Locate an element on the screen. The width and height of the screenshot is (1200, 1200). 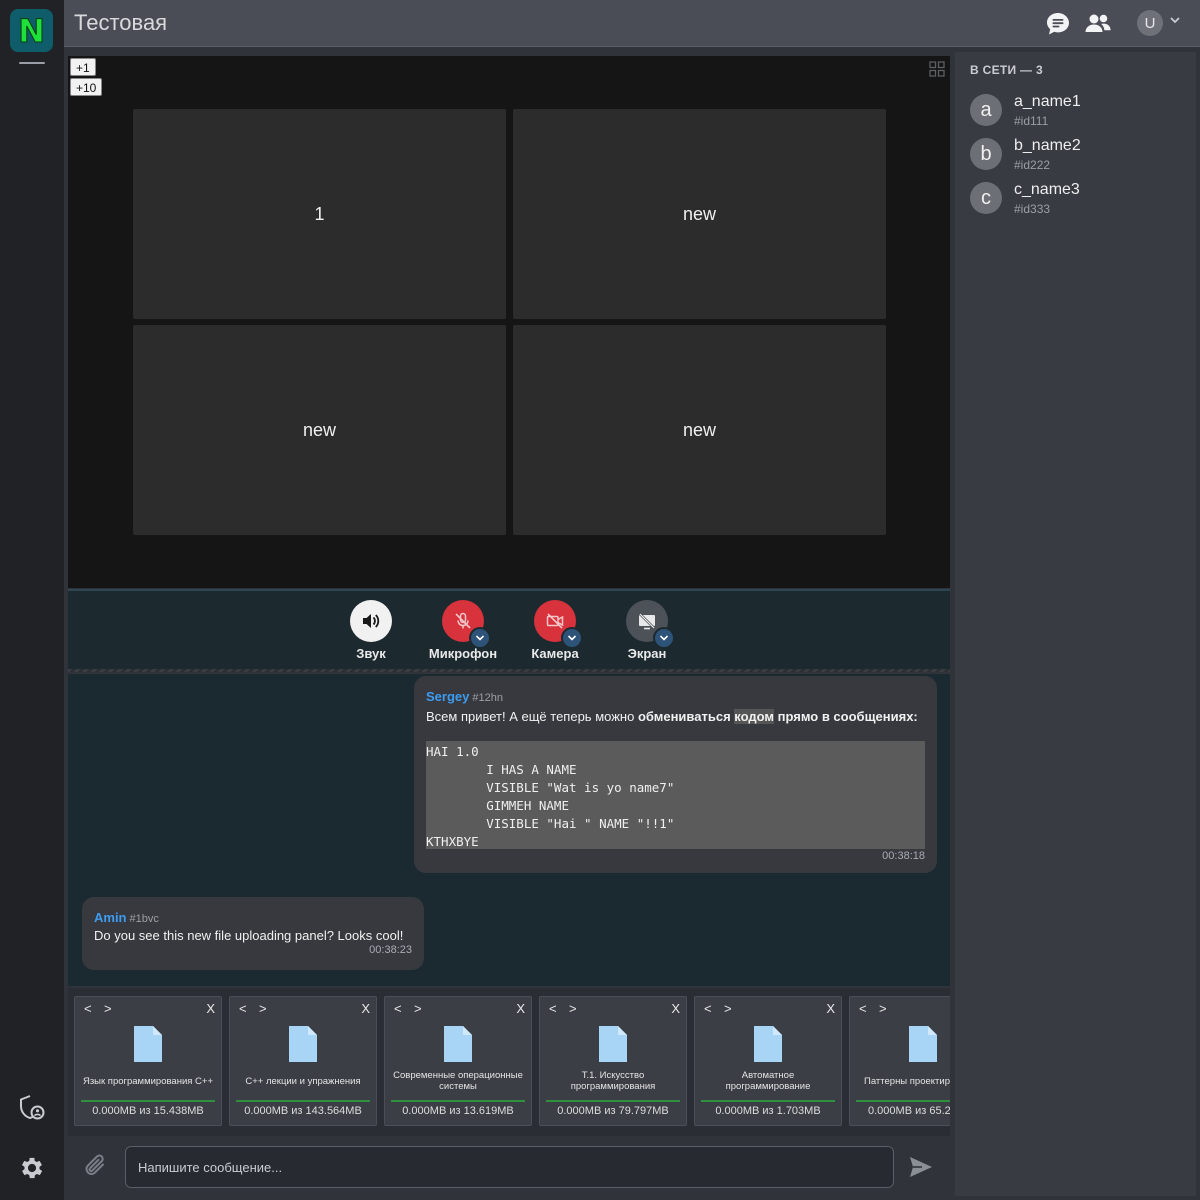
message-composer is located at coordinates (509, 1167).